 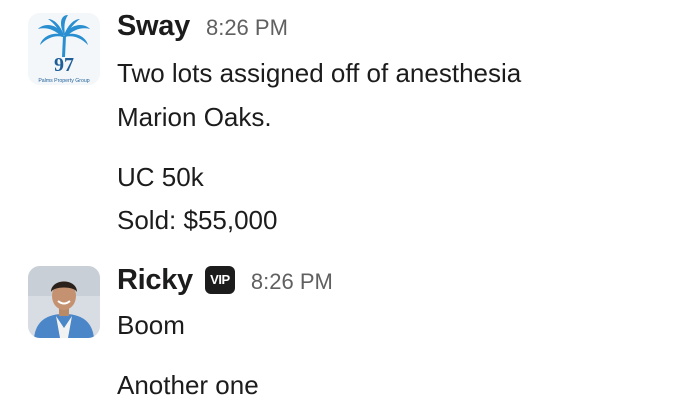 I want to click on message-text-line: Marion Oaks., so click(x=194, y=117).